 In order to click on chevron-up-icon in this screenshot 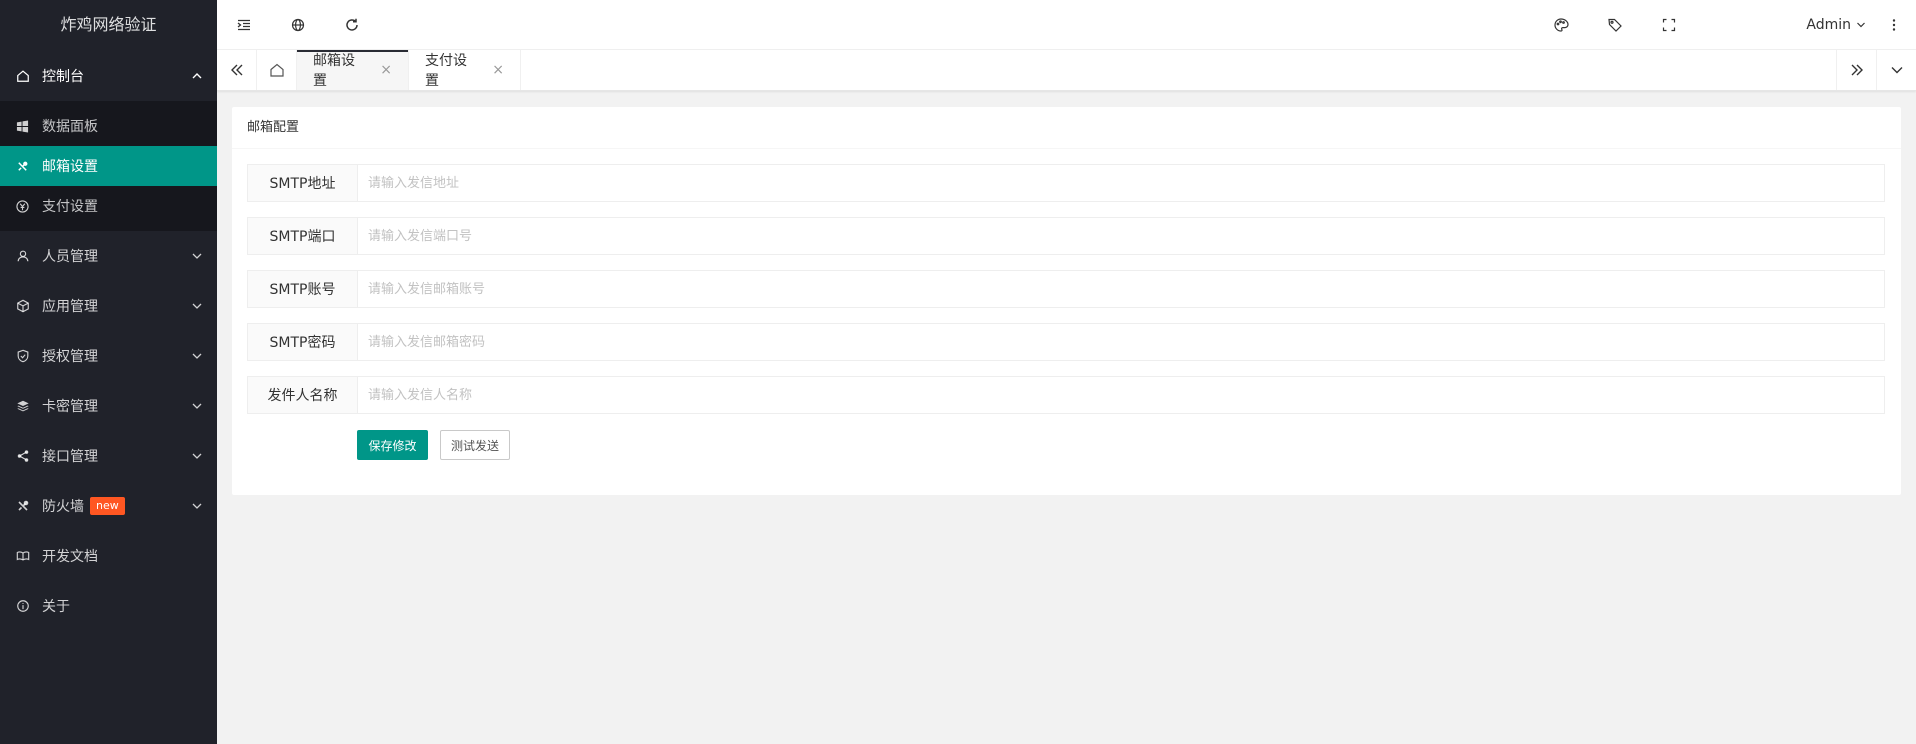, I will do `click(197, 75)`.